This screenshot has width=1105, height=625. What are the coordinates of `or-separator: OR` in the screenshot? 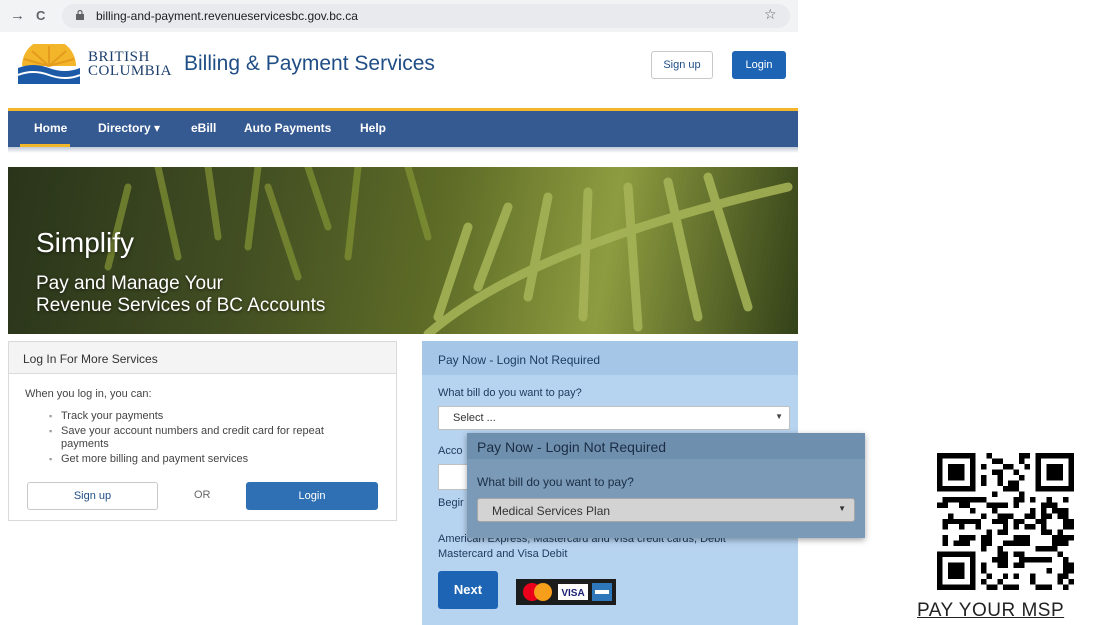 It's located at (202, 495).